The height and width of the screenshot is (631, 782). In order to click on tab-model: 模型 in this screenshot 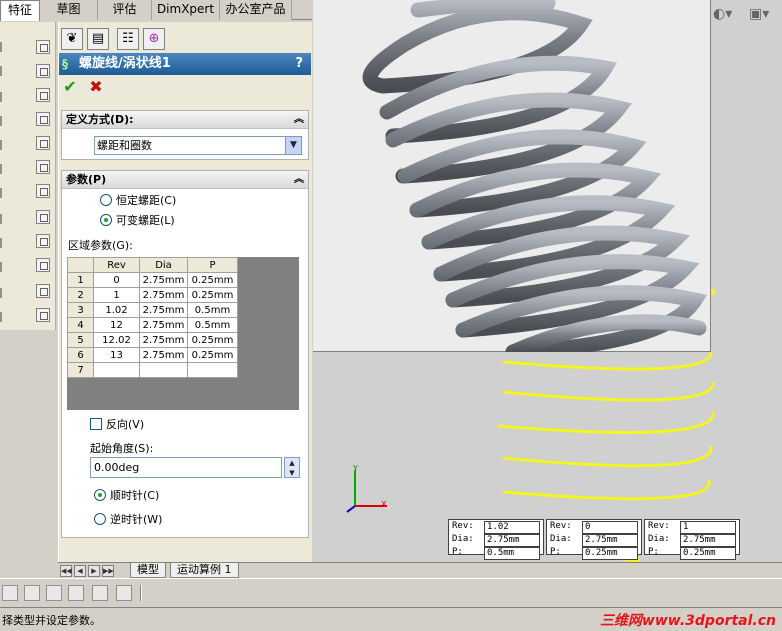, I will do `click(148, 570)`.